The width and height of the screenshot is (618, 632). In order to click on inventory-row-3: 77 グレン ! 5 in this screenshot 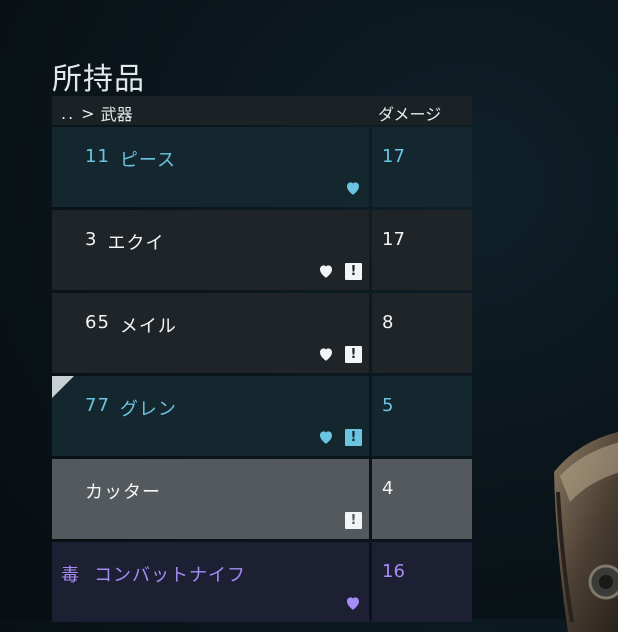, I will do `click(262, 416)`.